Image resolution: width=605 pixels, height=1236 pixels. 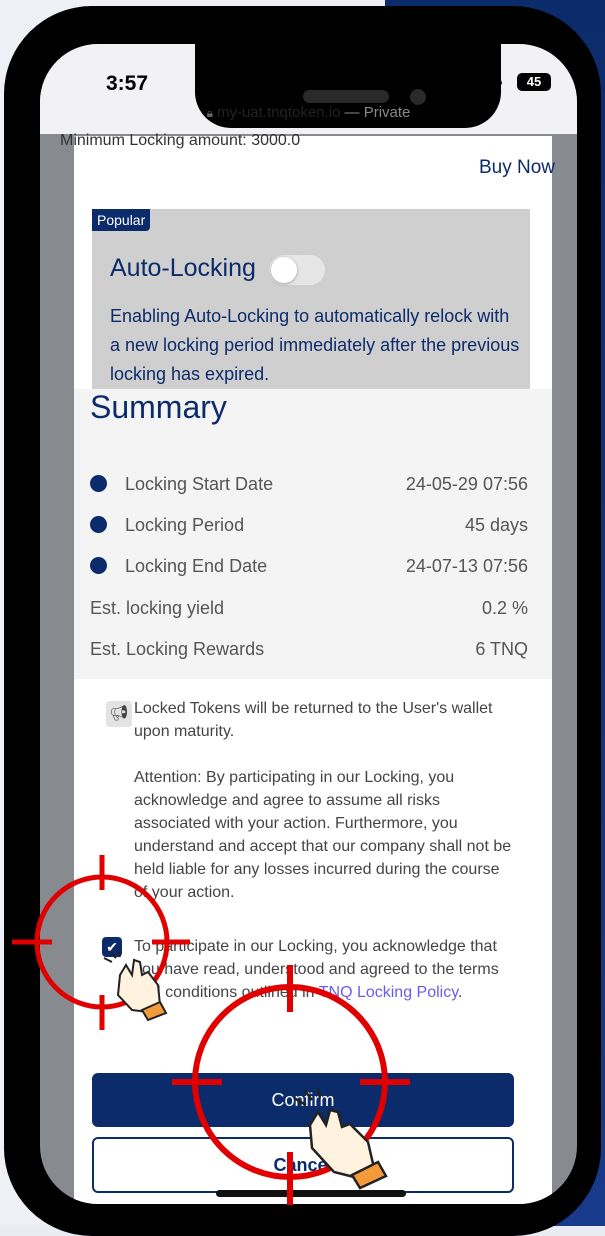 What do you see at coordinates (185, 525) in the screenshot?
I see `row-label: Locking Period` at bounding box center [185, 525].